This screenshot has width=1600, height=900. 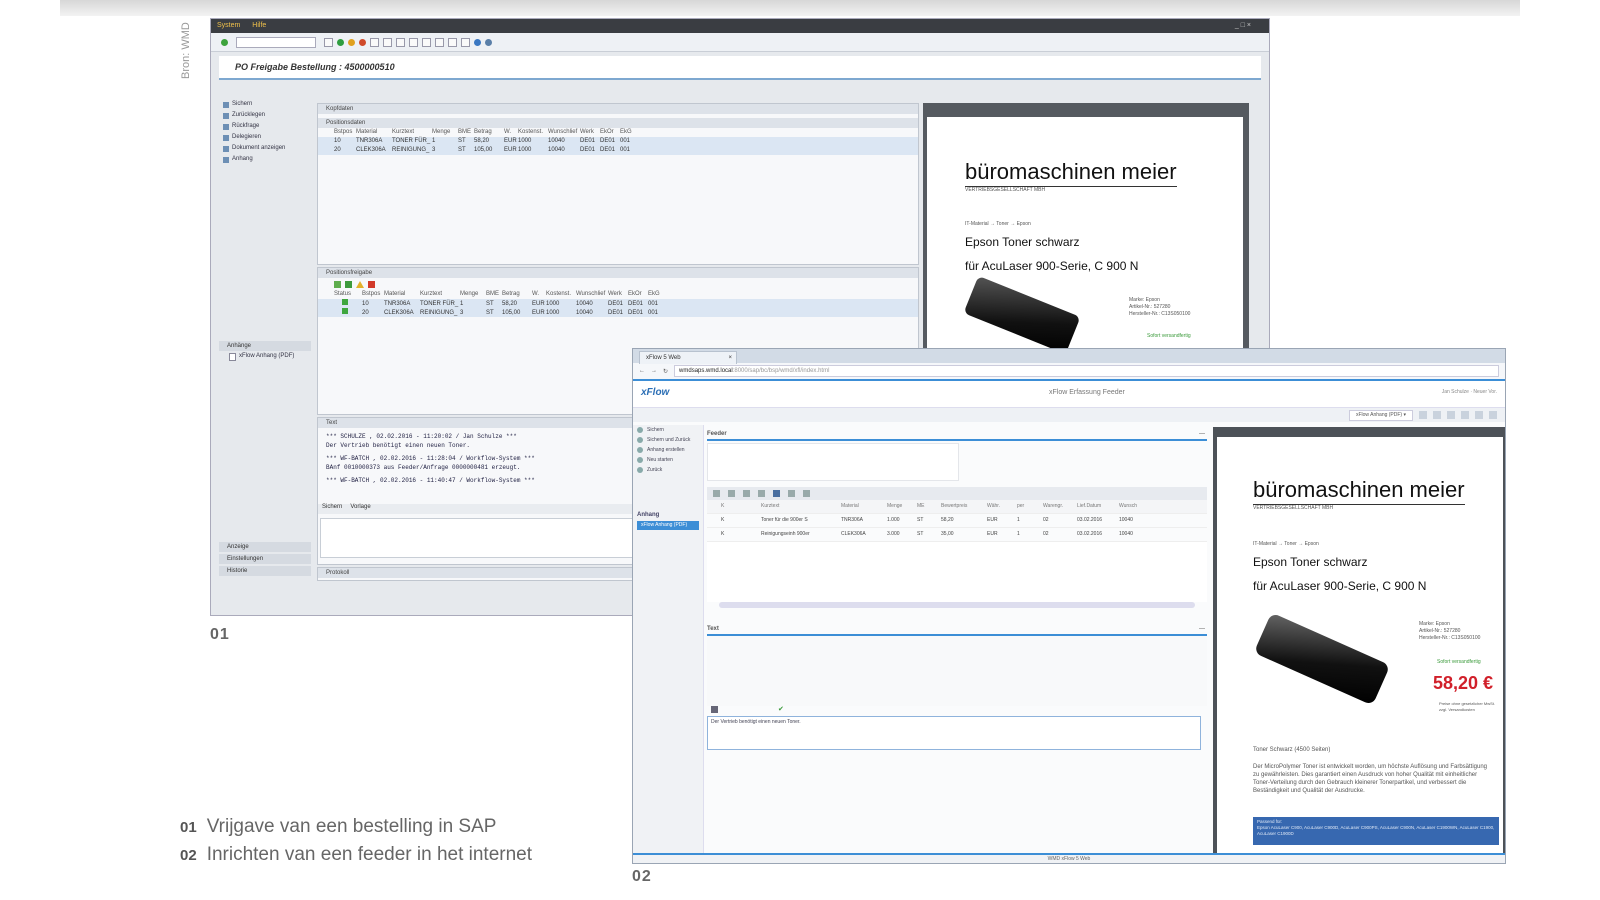 What do you see at coordinates (224, 42) in the screenshot?
I see `enter-icon` at bounding box center [224, 42].